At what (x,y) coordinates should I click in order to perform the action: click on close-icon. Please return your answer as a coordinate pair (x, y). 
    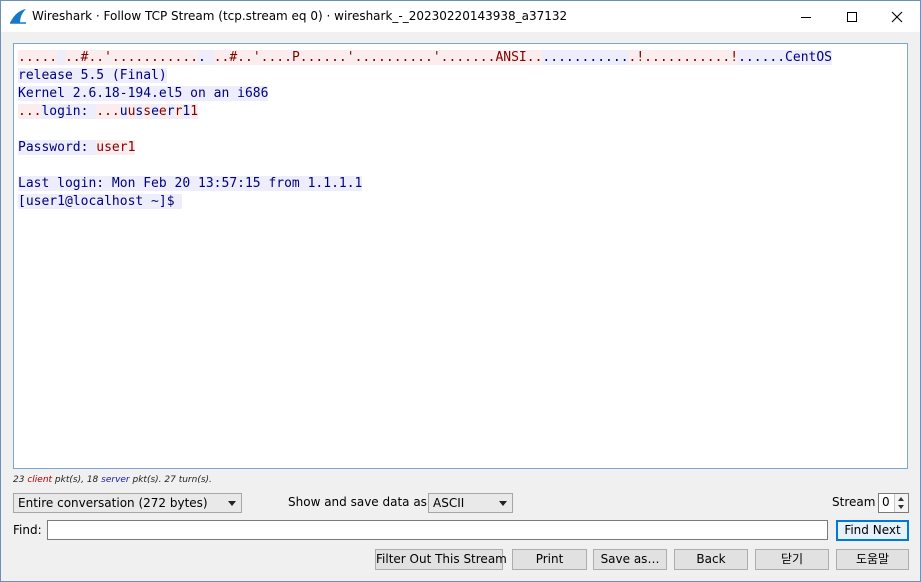
    Looking at the image, I should click on (897, 16).